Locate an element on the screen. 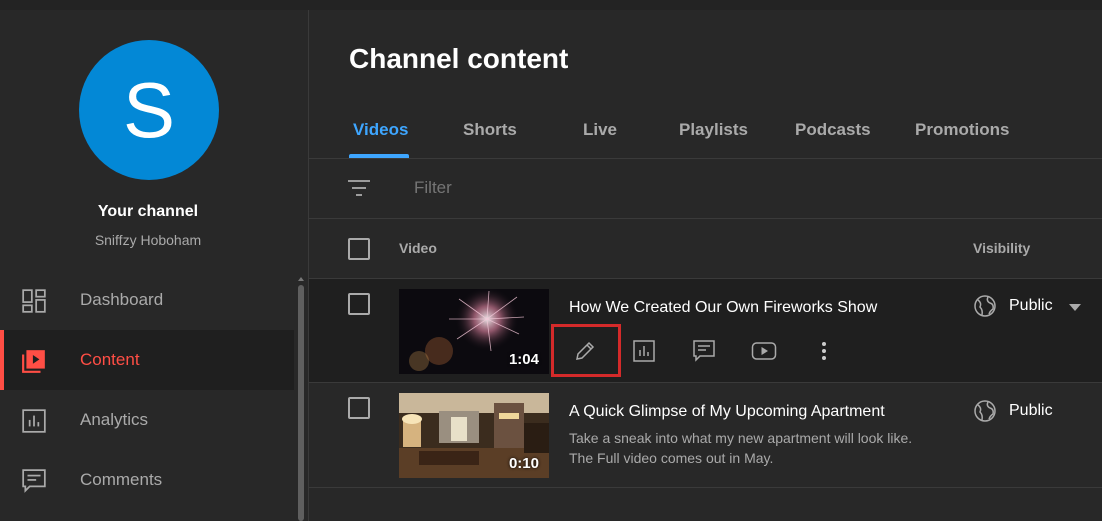 The height and width of the screenshot is (521, 1102). top-strip is located at coordinates (551, 5).